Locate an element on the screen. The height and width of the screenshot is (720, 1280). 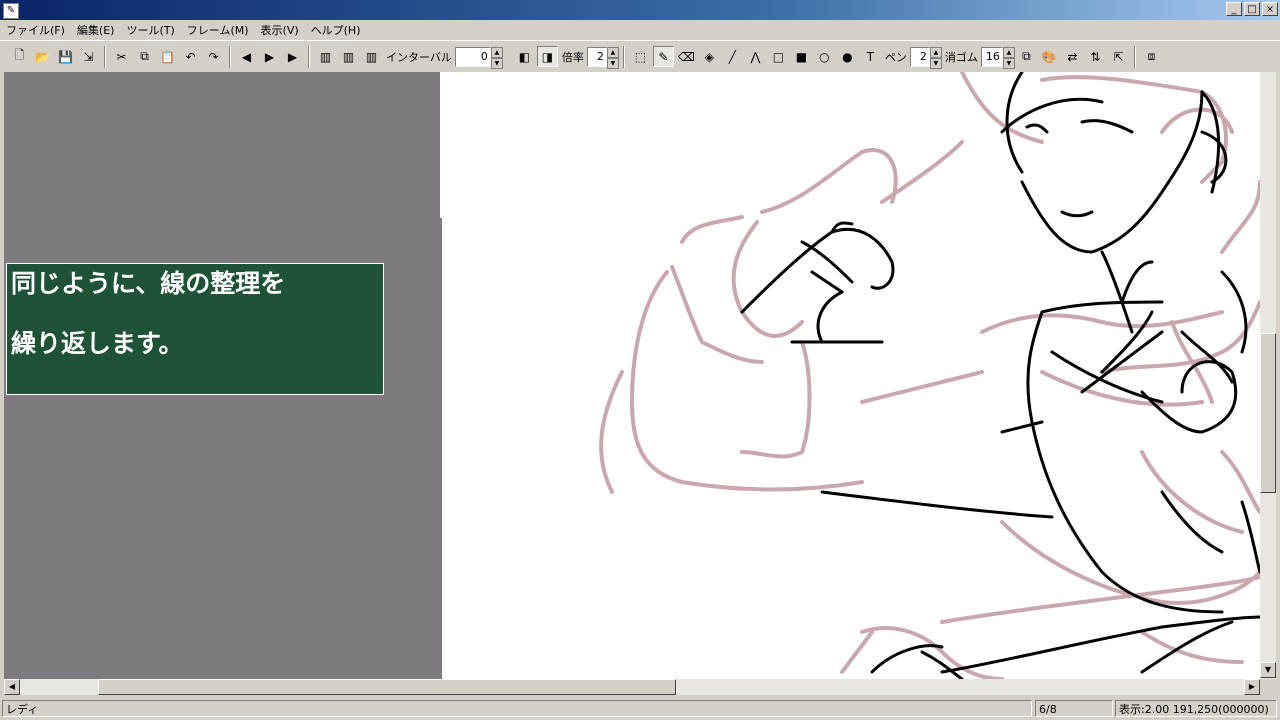
new-file-icon: 🗋 is located at coordinates (19, 56).